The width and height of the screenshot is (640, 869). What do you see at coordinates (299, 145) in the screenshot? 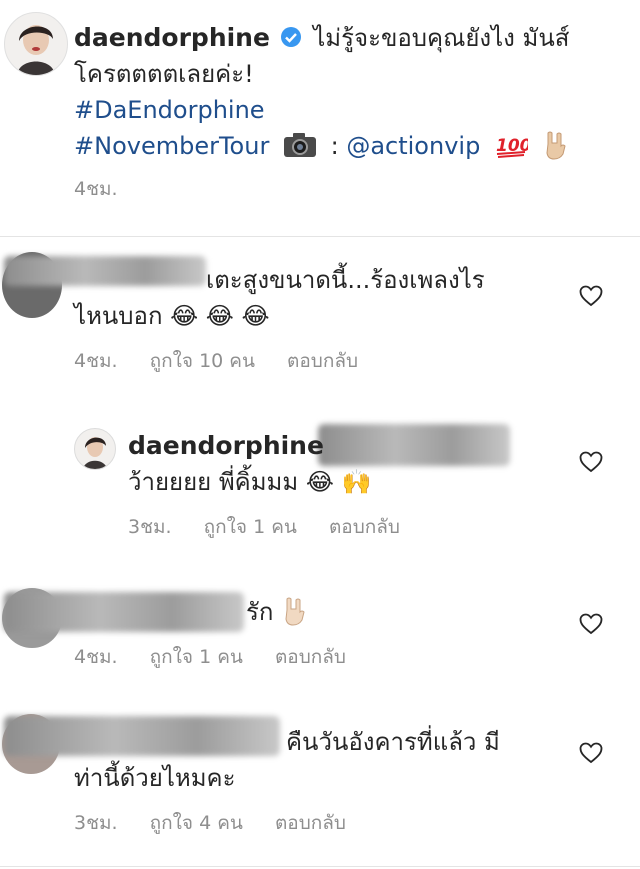
I see `camera-icon` at bounding box center [299, 145].